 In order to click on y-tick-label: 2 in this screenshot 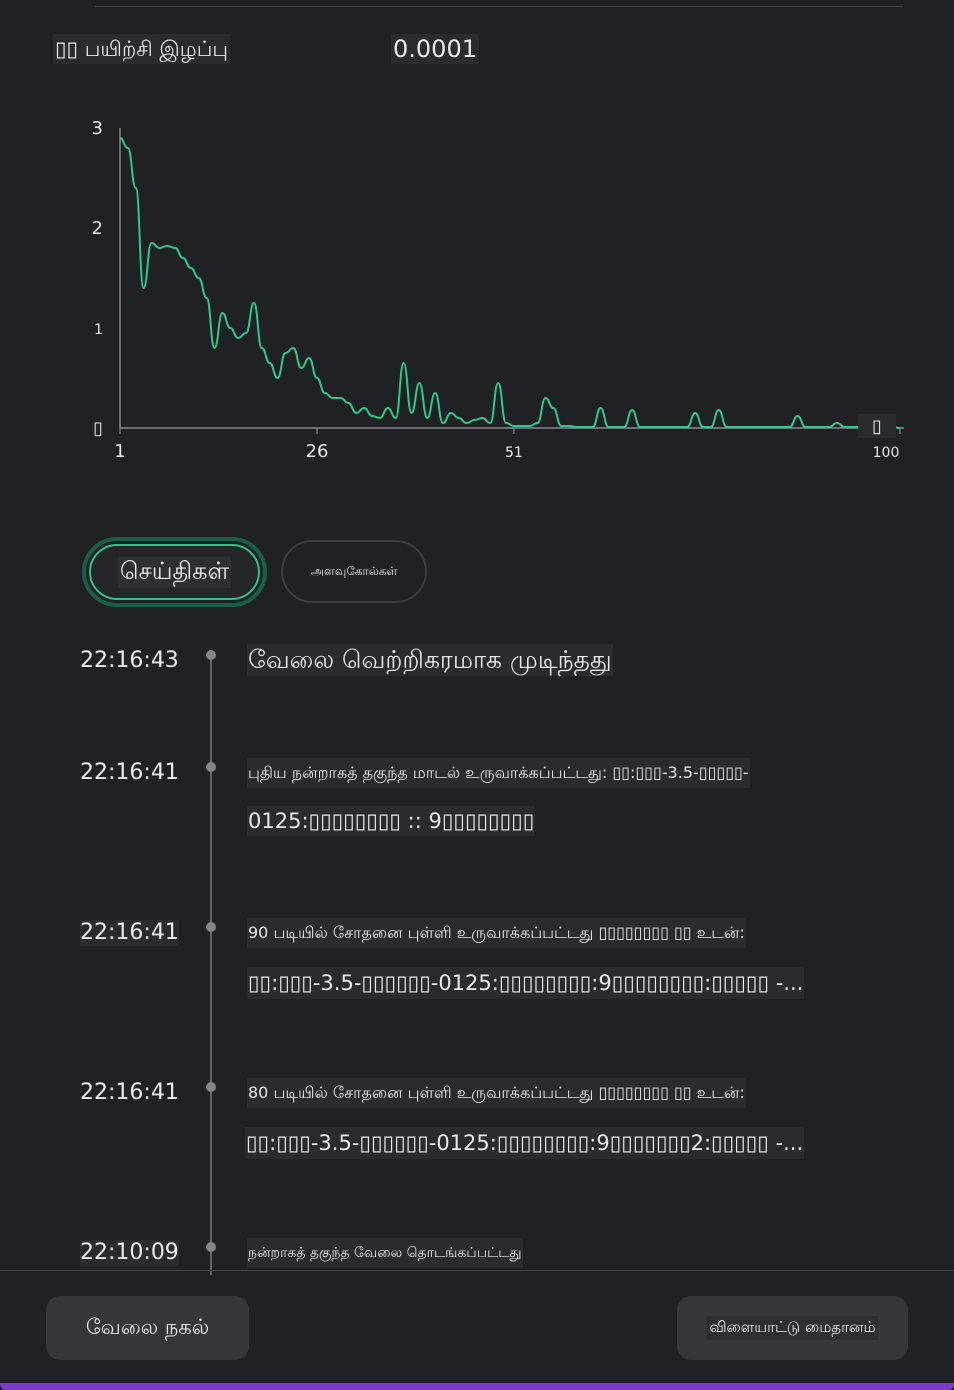, I will do `click(97, 228)`.